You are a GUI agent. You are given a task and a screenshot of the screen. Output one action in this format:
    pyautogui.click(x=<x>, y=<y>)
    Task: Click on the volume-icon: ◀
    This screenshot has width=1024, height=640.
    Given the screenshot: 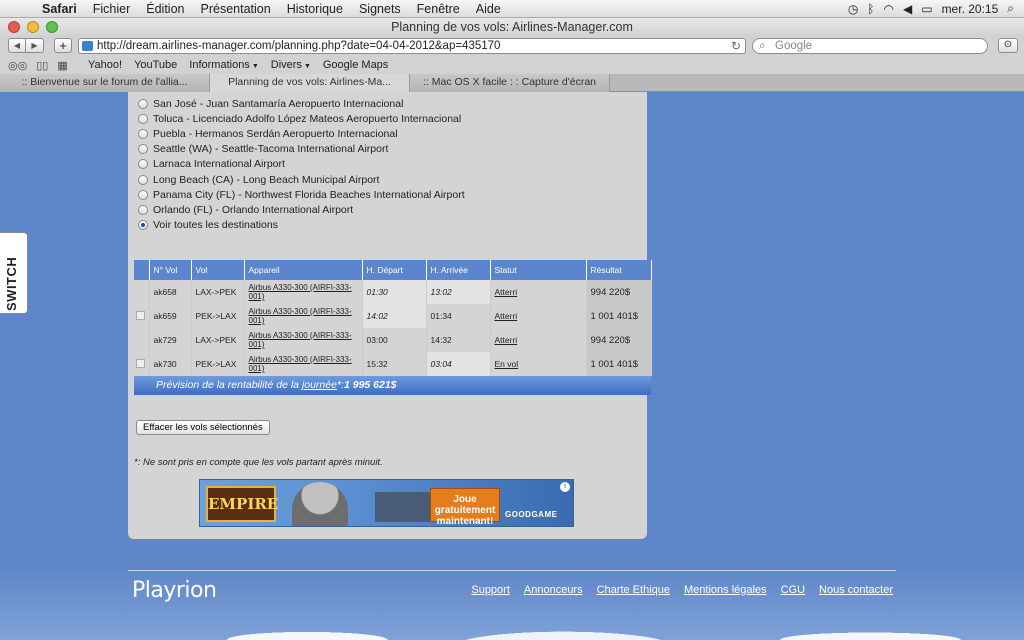 What is the action you would take?
    pyautogui.click(x=907, y=9)
    